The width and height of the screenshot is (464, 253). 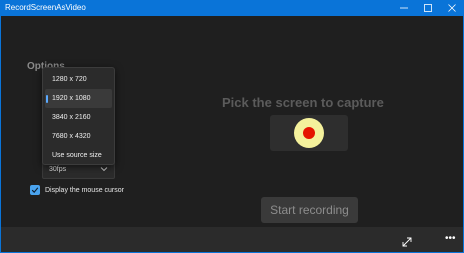 What do you see at coordinates (84, 190) in the screenshot?
I see `show-cursor-label: Display the mouse cursor` at bounding box center [84, 190].